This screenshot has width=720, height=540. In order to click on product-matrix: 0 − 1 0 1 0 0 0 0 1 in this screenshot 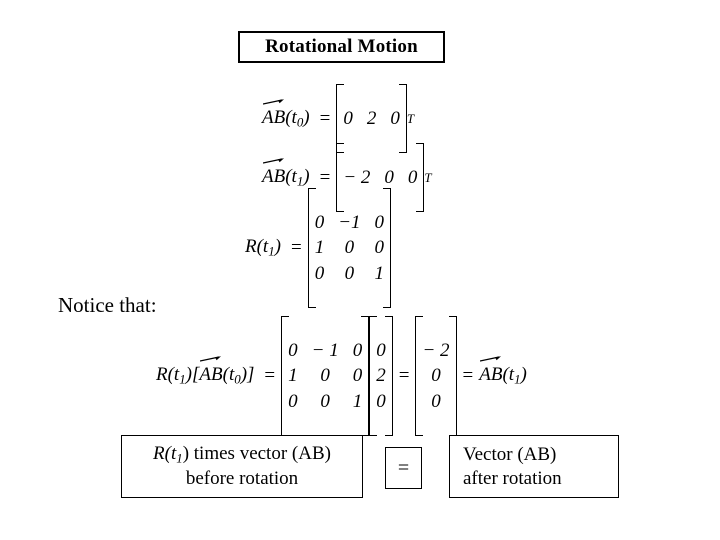, I will do `click(325, 376)`.